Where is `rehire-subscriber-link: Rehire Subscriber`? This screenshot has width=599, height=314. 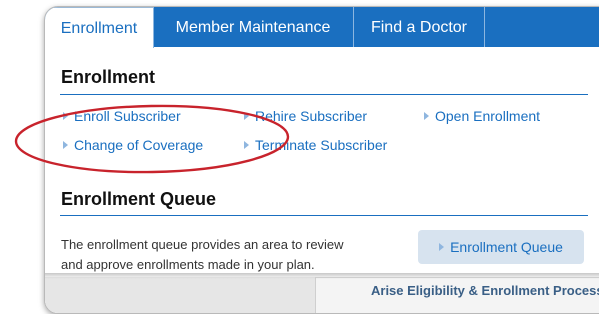
rehire-subscriber-link: Rehire Subscriber is located at coordinates (305, 116).